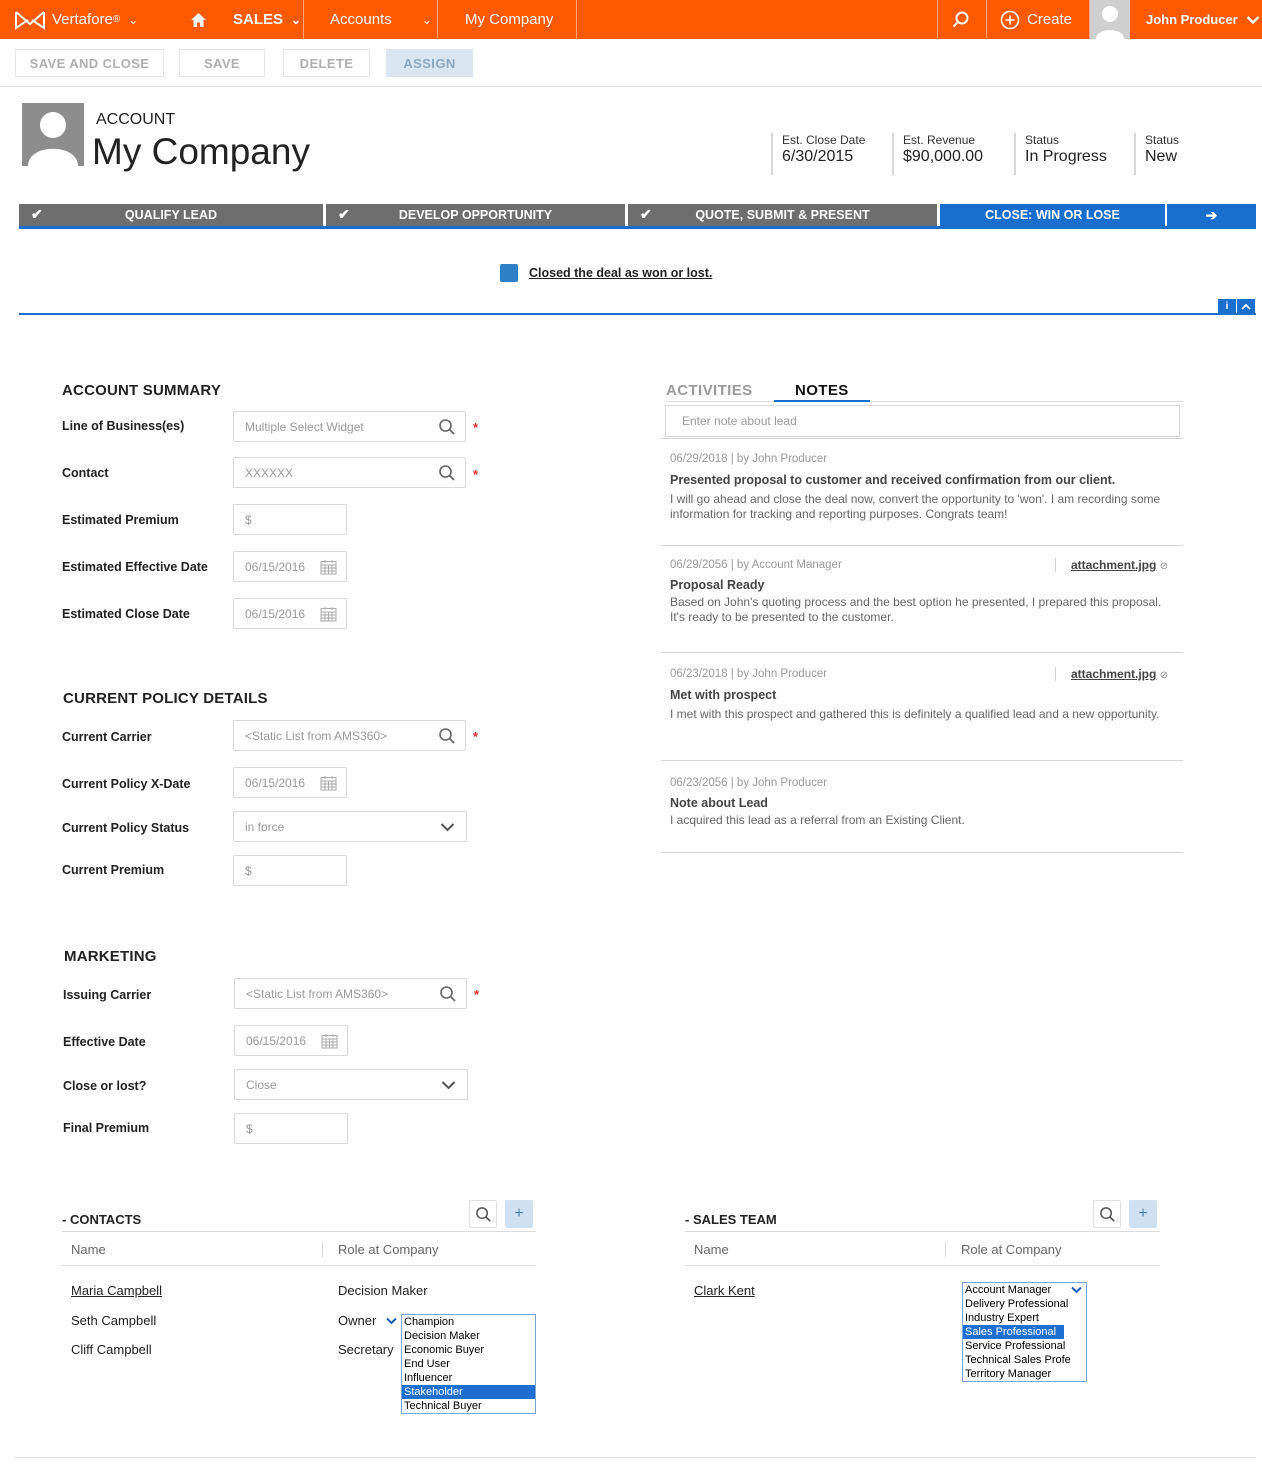 The height and width of the screenshot is (1480, 1262). Describe the element at coordinates (724, 1290) in the screenshot. I see `team-member-name-link: Clark Kent` at that location.